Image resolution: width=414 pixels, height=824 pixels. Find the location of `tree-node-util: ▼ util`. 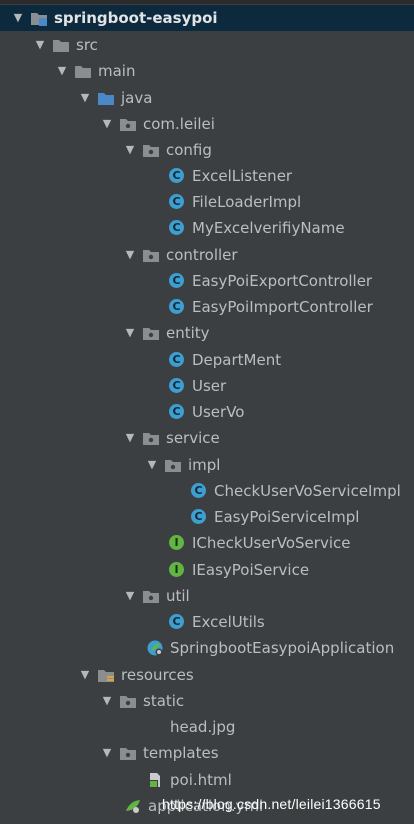

tree-node-util: ▼ util is located at coordinates (157, 596).